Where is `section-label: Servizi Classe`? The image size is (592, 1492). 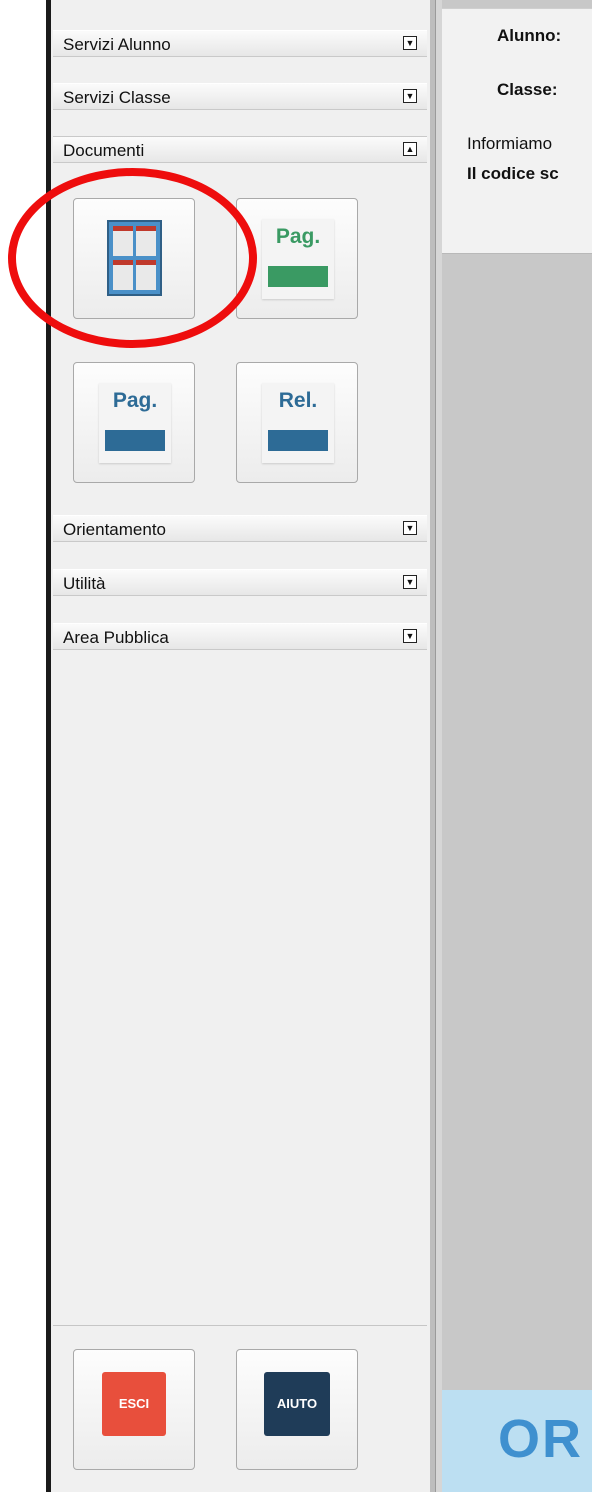 section-label: Servizi Classe is located at coordinates (117, 97).